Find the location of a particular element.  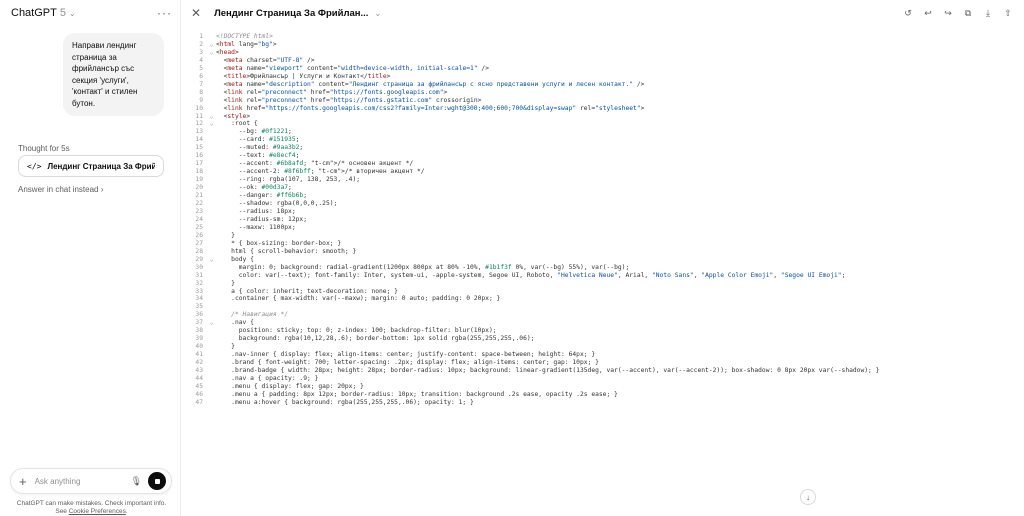

thought-duration: Thought for 5s is located at coordinates (44, 148).